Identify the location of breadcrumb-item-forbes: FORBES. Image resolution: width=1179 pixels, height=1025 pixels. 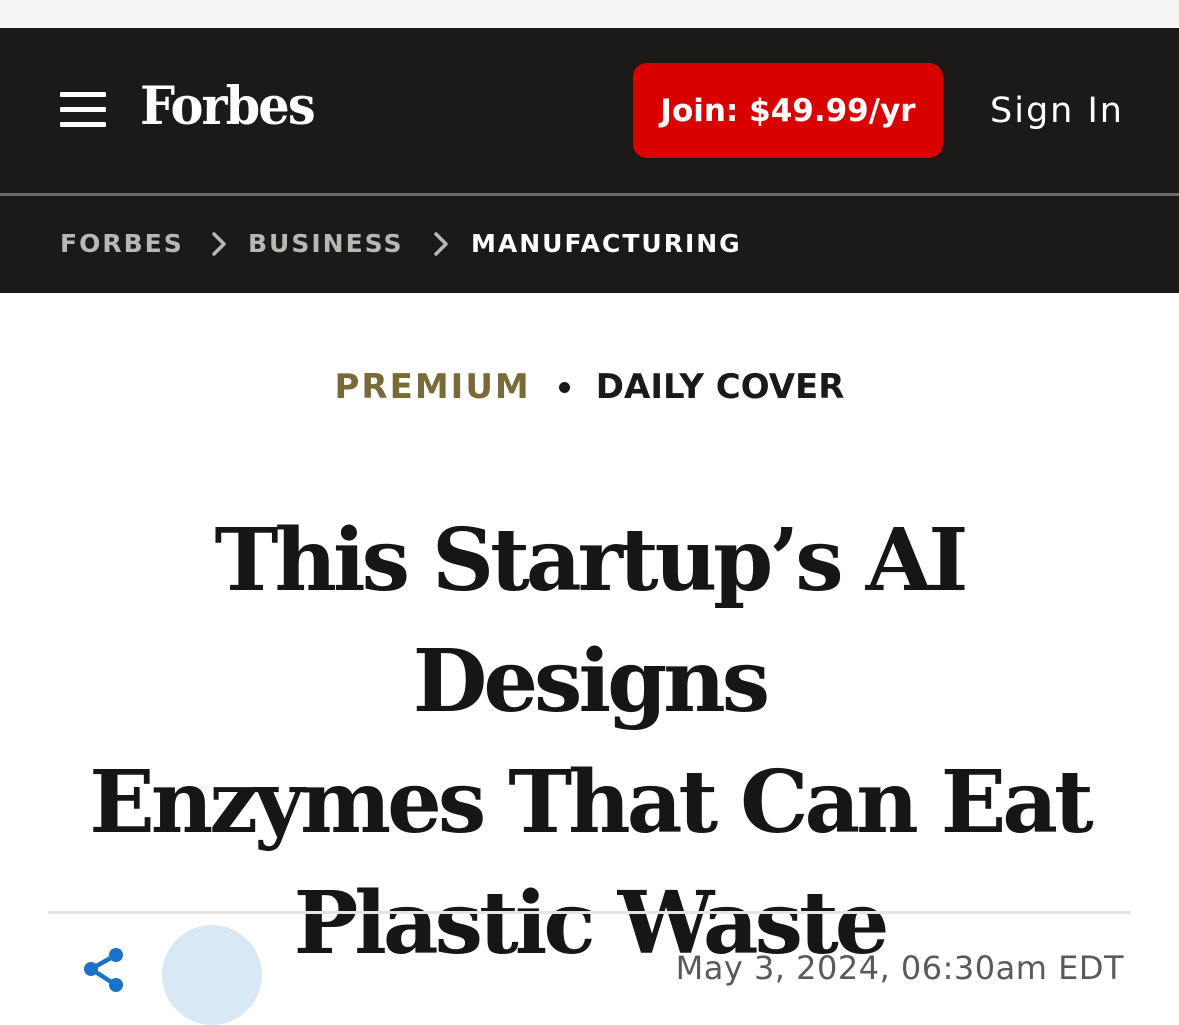
(122, 244).